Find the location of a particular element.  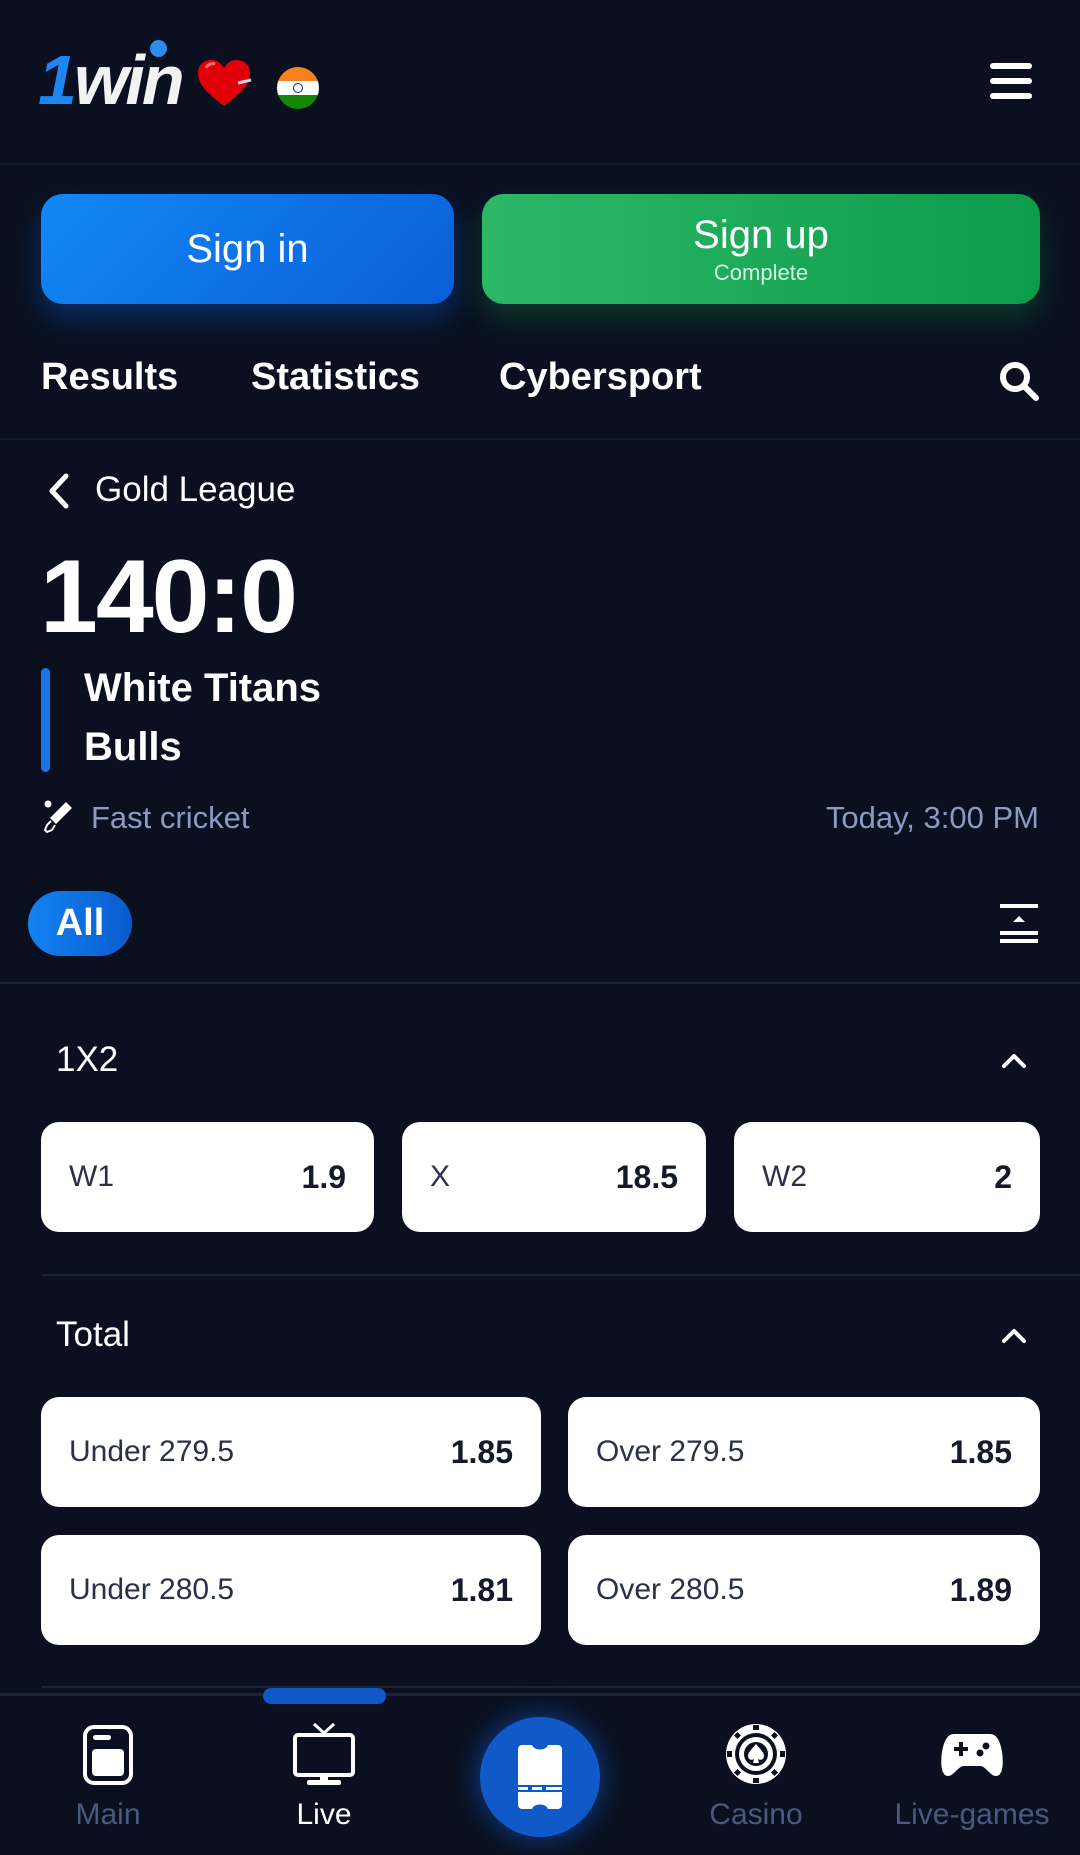

sport-name: Fast cricket is located at coordinates (170, 817).